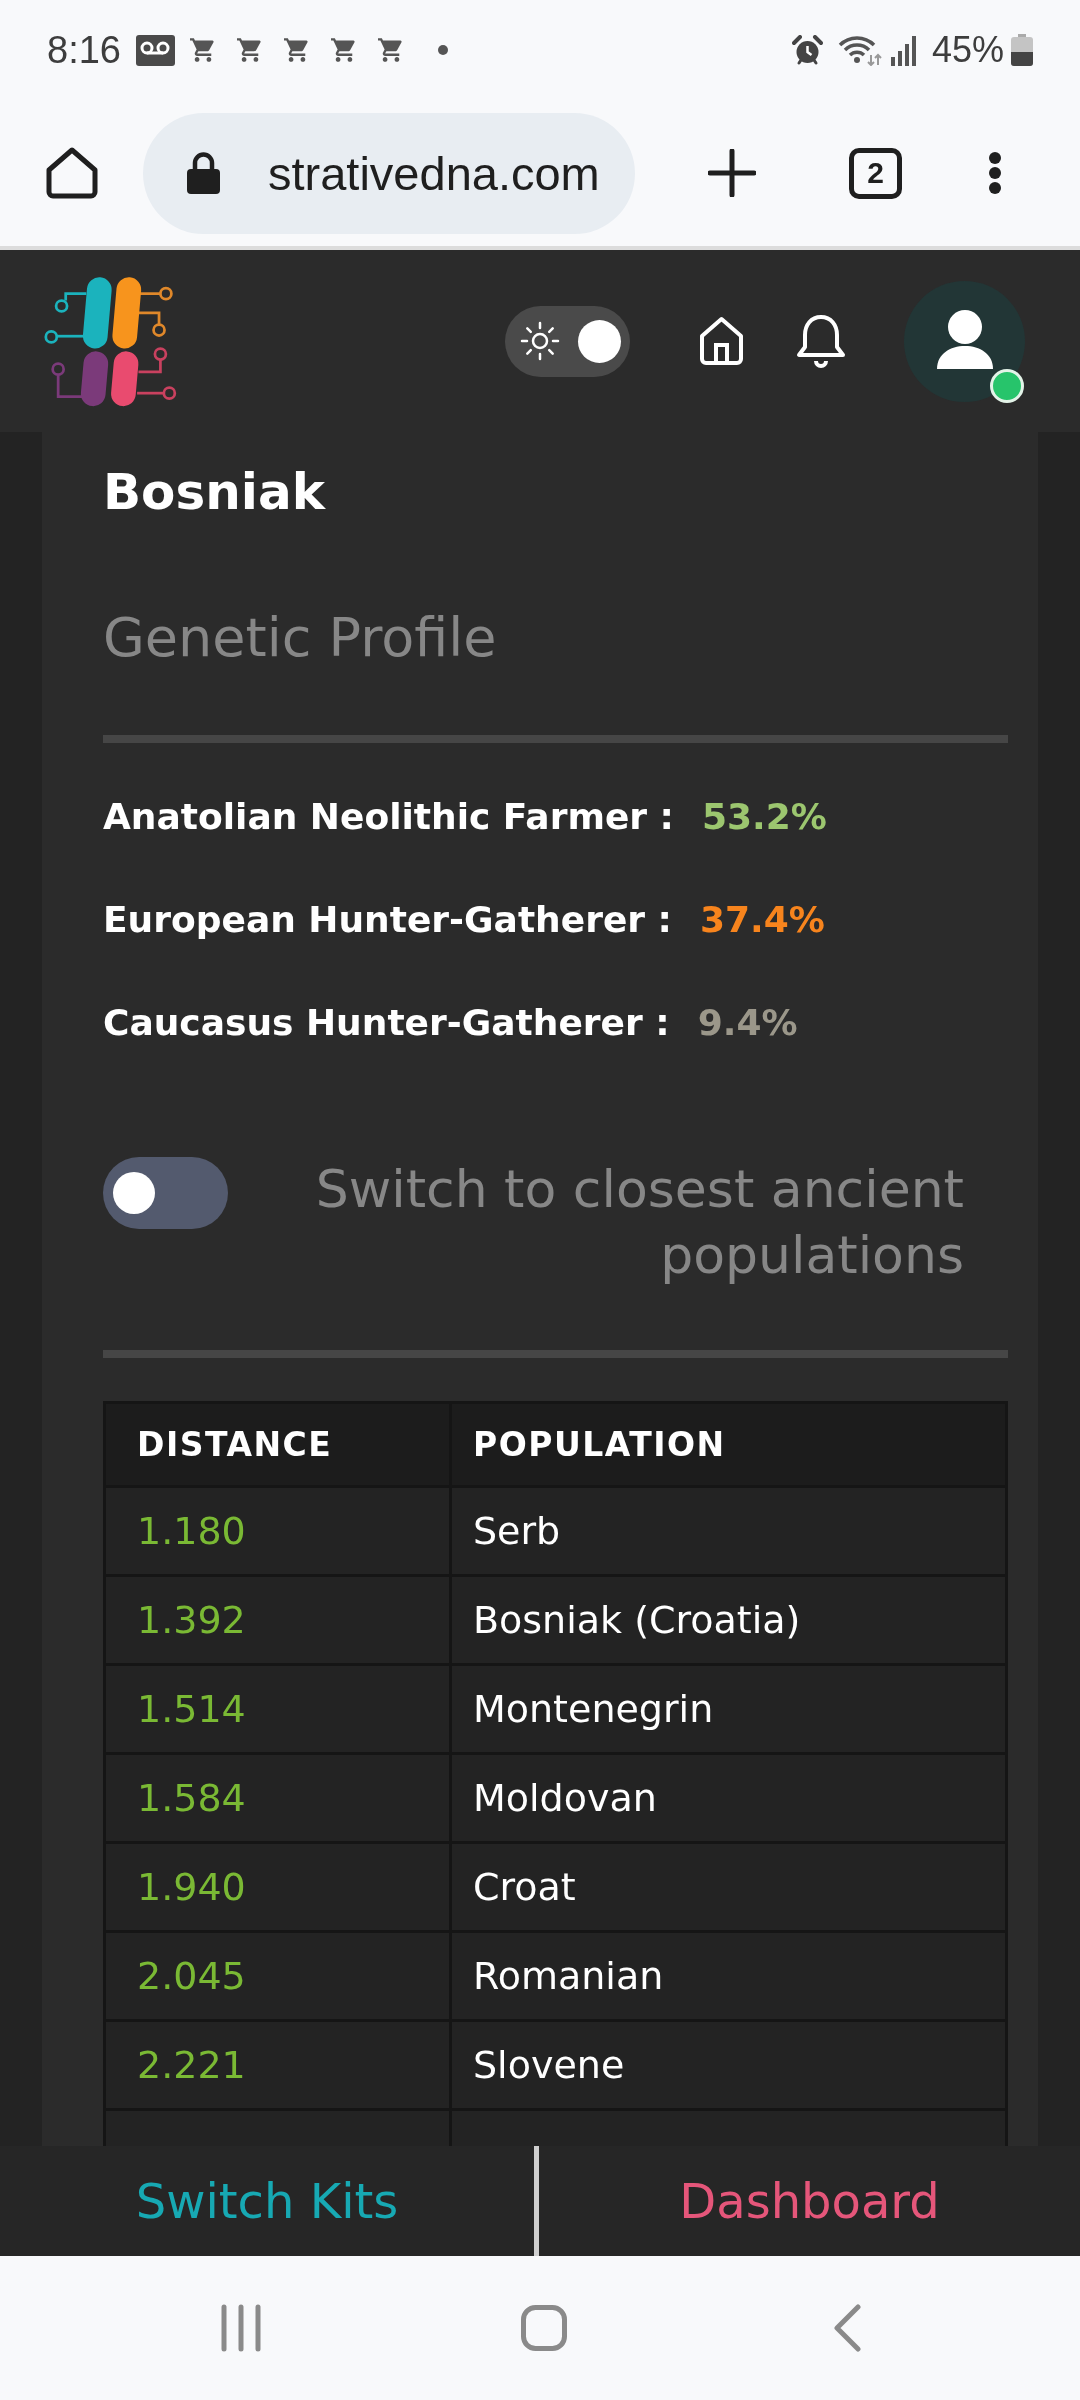 The image size is (1080, 2400). What do you see at coordinates (762, 919) in the screenshot?
I see `component-percentage: 37.4%` at bounding box center [762, 919].